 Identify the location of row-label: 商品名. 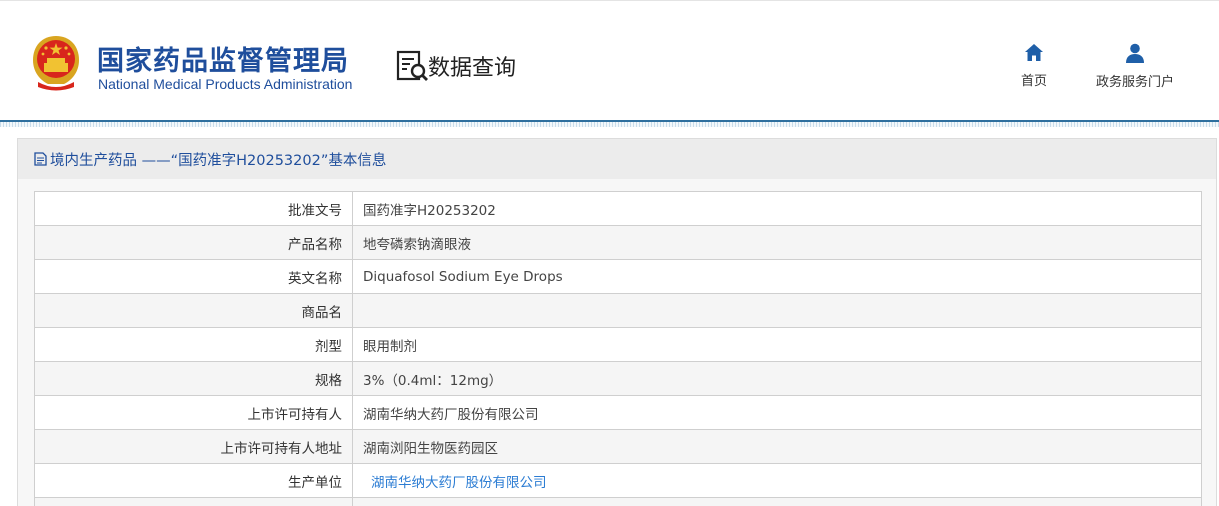
(193, 310).